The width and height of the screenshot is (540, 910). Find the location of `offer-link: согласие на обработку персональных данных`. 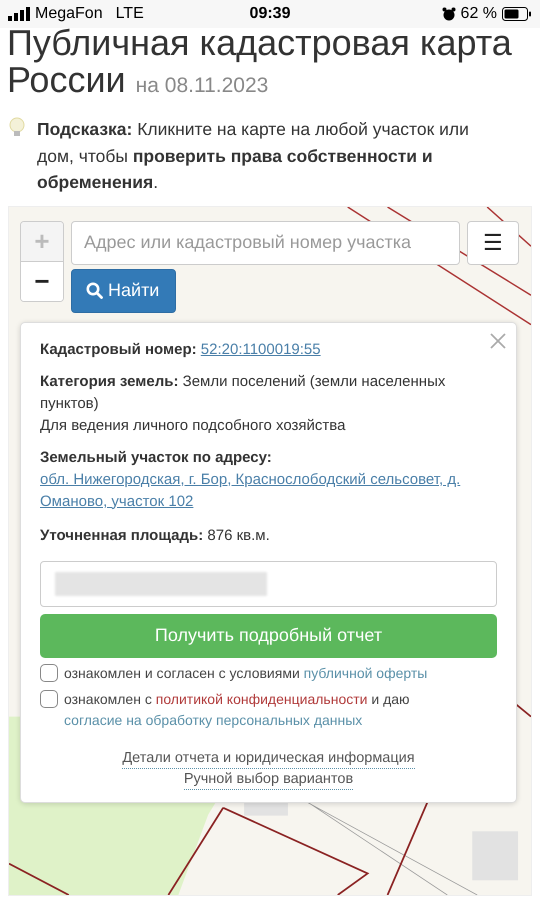

offer-link: согласие на обработку персональных данных is located at coordinates (213, 720).